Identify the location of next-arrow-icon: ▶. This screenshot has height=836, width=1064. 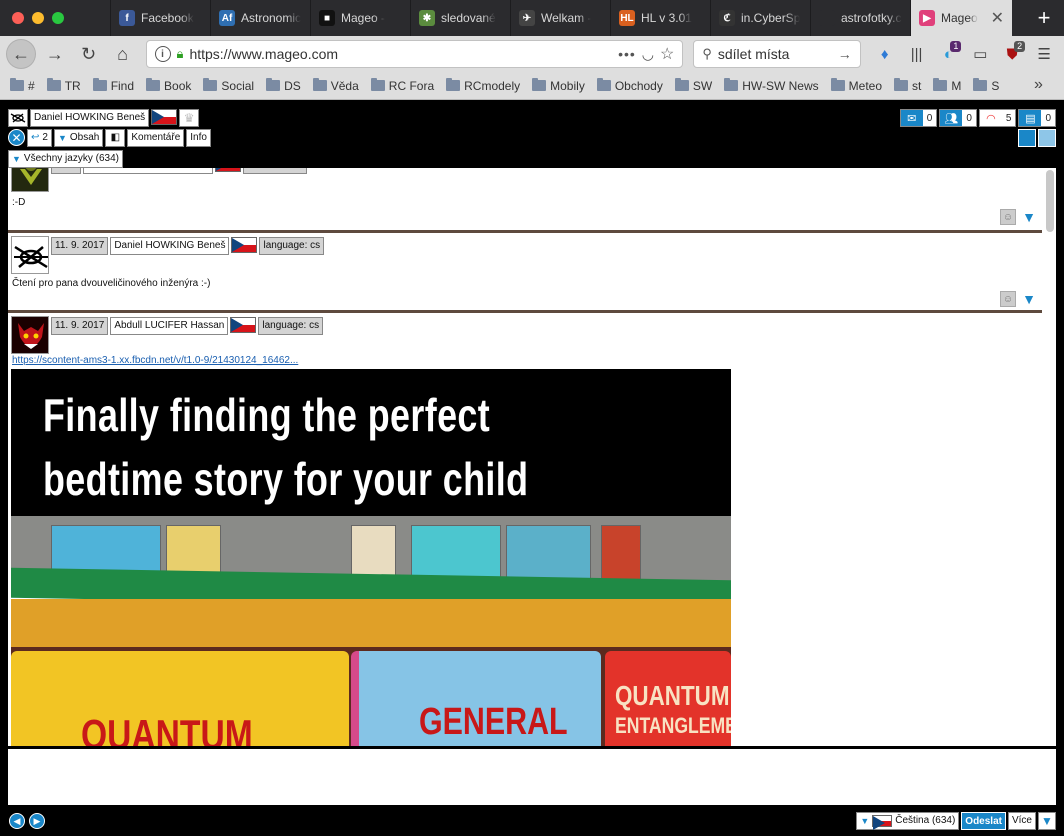
(37, 821).